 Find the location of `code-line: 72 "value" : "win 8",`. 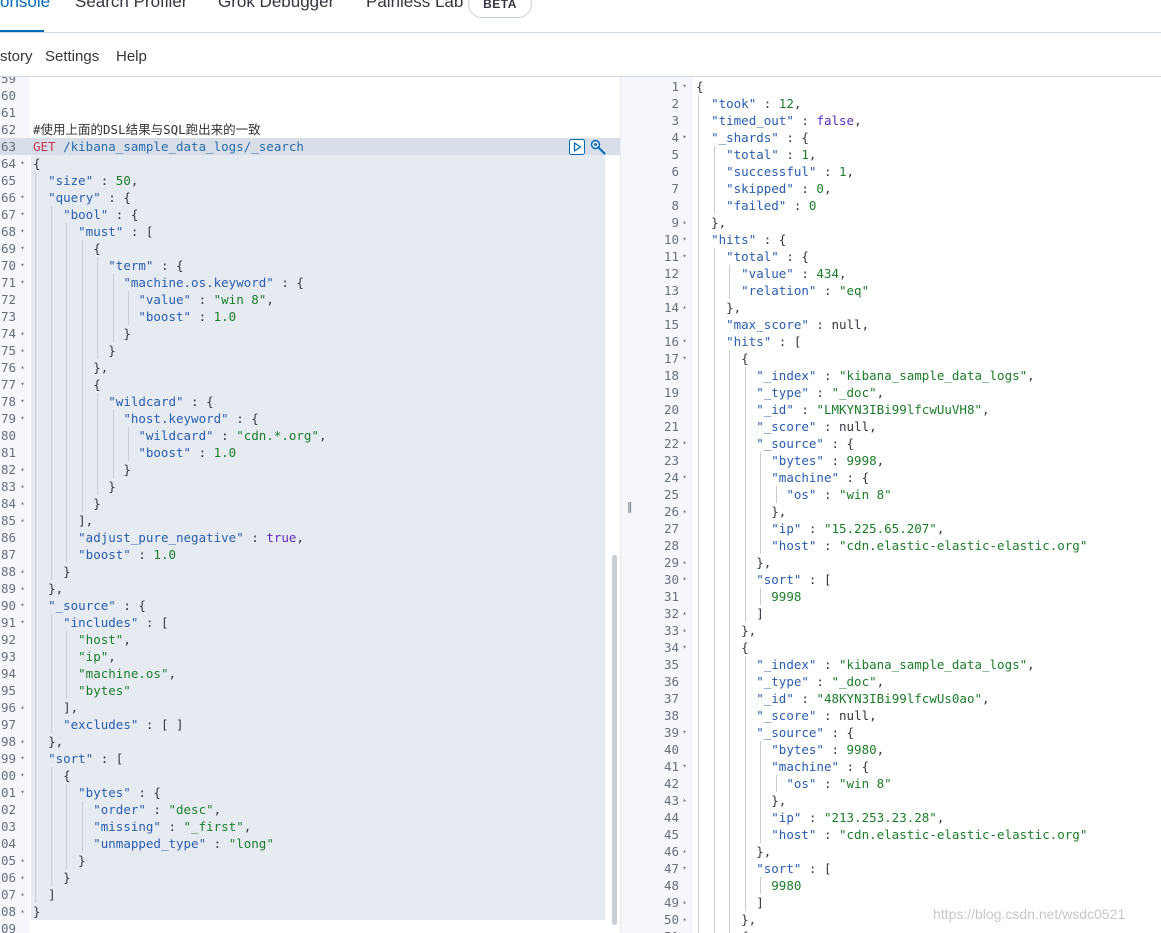

code-line: 72 "value" : "win 8", is located at coordinates (310, 299).